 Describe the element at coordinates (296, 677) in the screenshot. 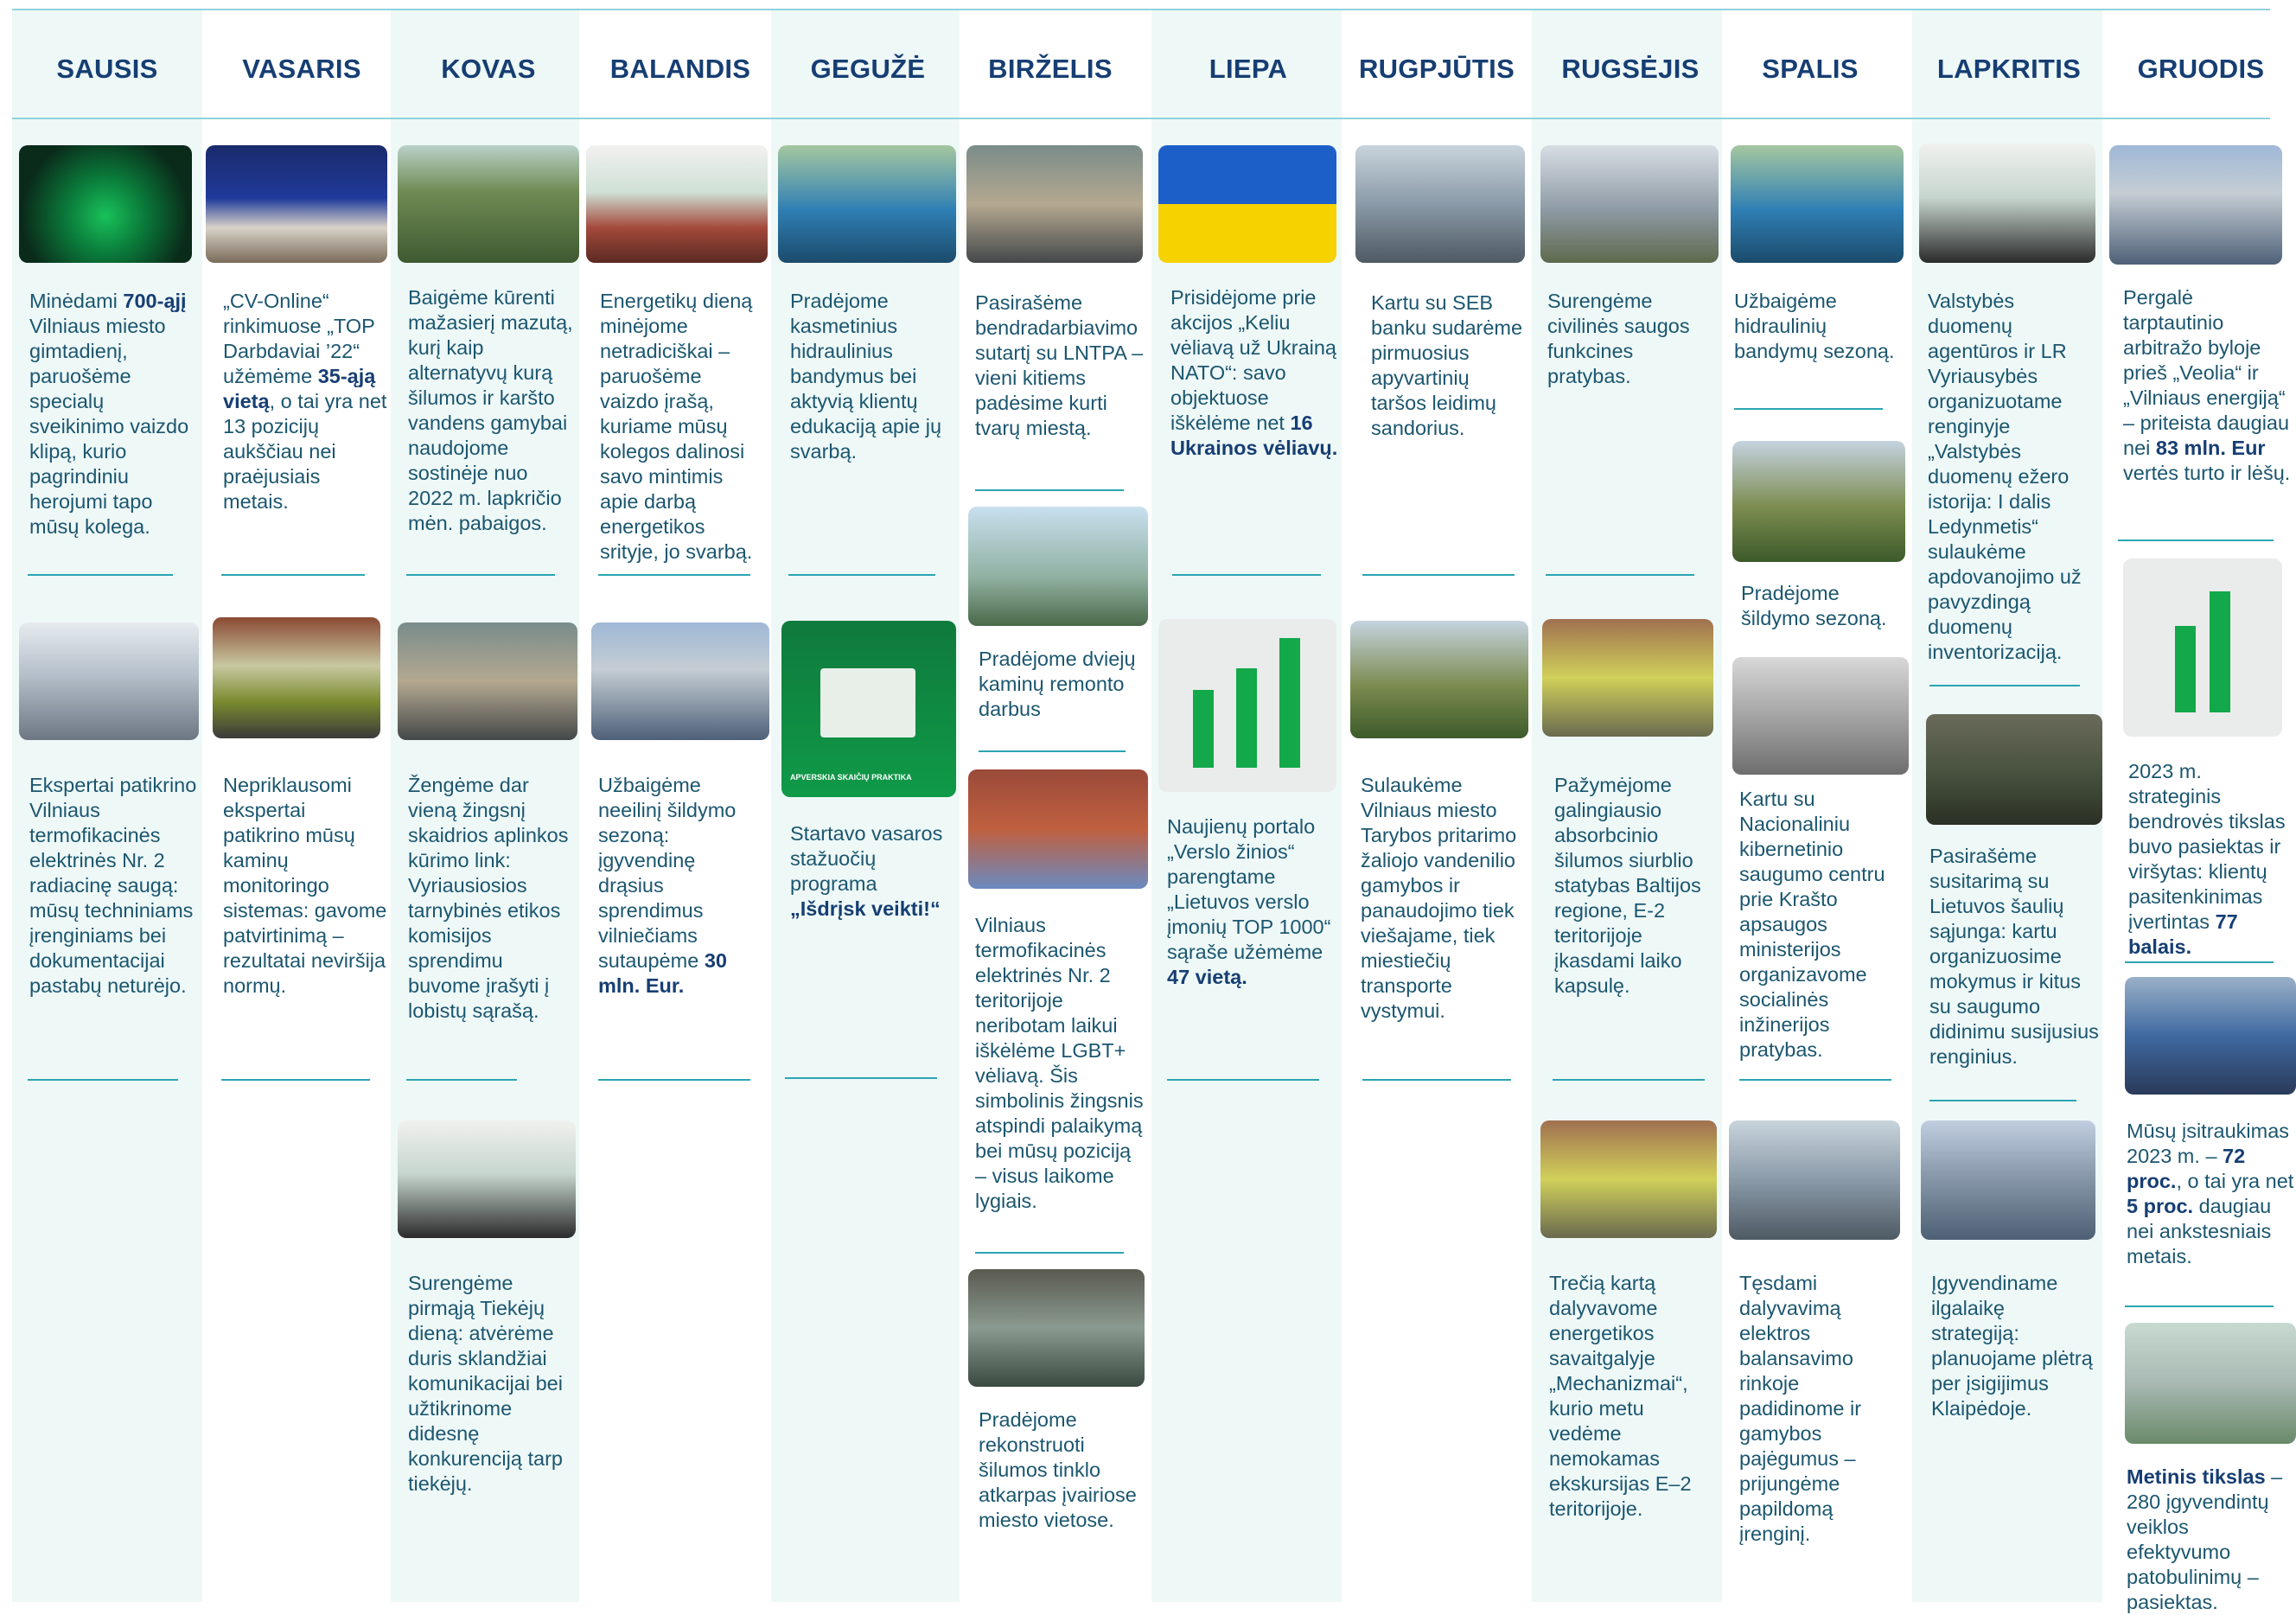

I see `photo-team-helmets` at that location.